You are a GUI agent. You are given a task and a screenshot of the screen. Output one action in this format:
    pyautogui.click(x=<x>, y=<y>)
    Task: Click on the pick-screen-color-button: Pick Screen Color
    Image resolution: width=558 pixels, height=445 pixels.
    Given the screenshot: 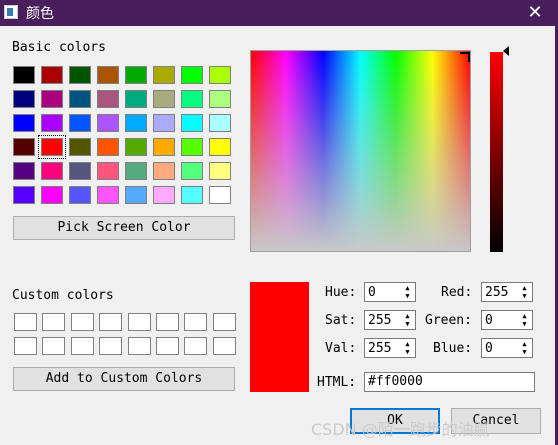 What is the action you would take?
    pyautogui.click(x=124, y=228)
    